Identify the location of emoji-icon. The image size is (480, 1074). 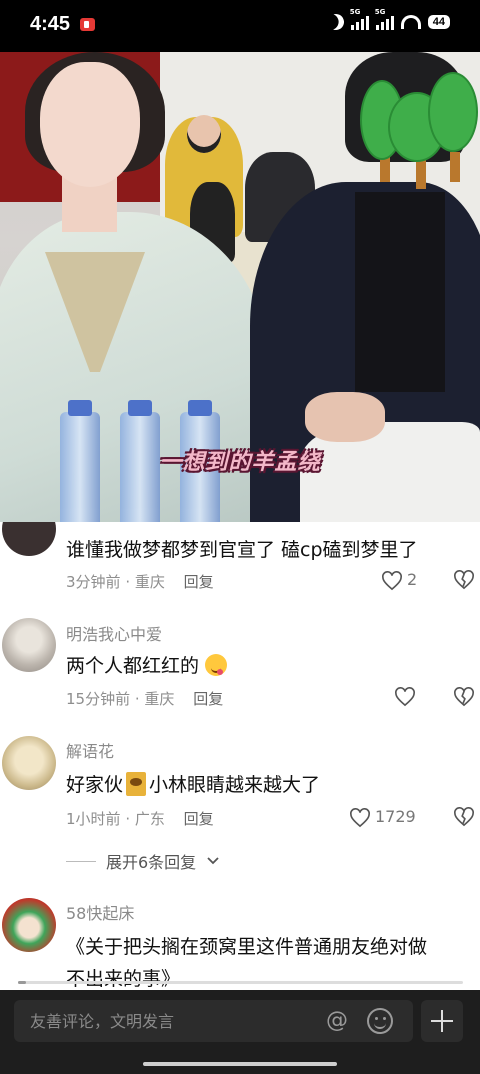
(380, 1021).